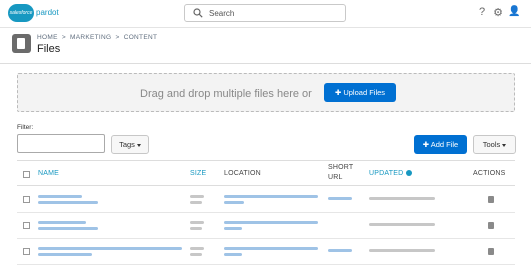  Describe the element at coordinates (335, 177) in the screenshot. I see `column-header-short-url-line2: URL` at that location.